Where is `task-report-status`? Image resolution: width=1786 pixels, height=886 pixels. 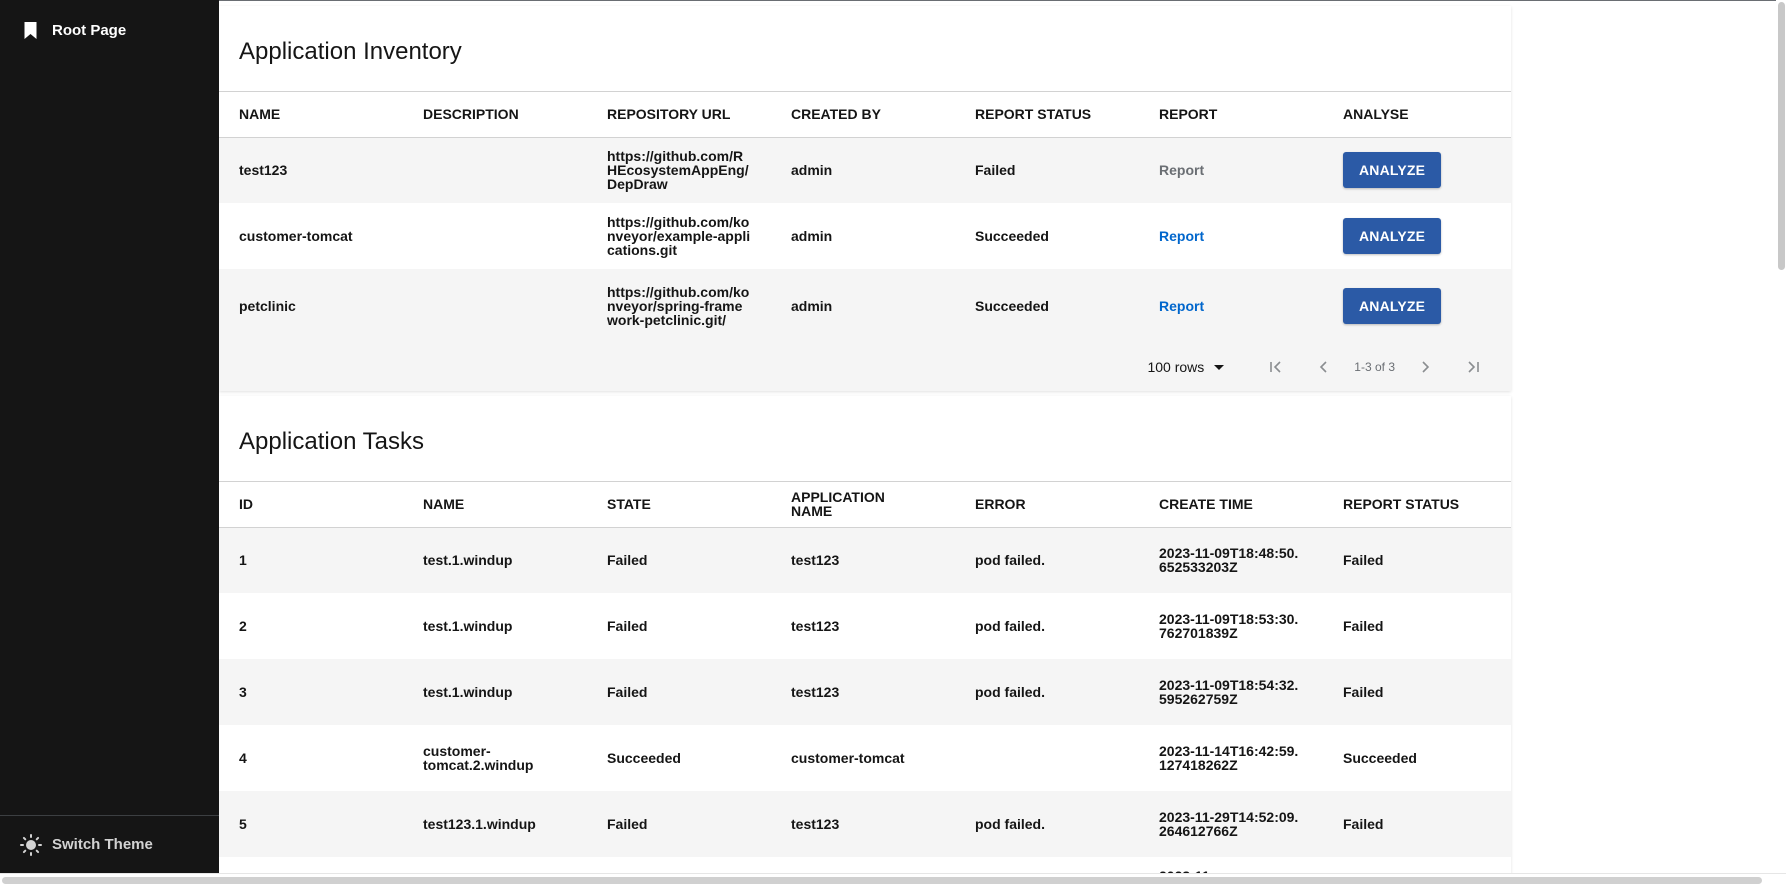
task-report-status is located at coordinates (1417, 865).